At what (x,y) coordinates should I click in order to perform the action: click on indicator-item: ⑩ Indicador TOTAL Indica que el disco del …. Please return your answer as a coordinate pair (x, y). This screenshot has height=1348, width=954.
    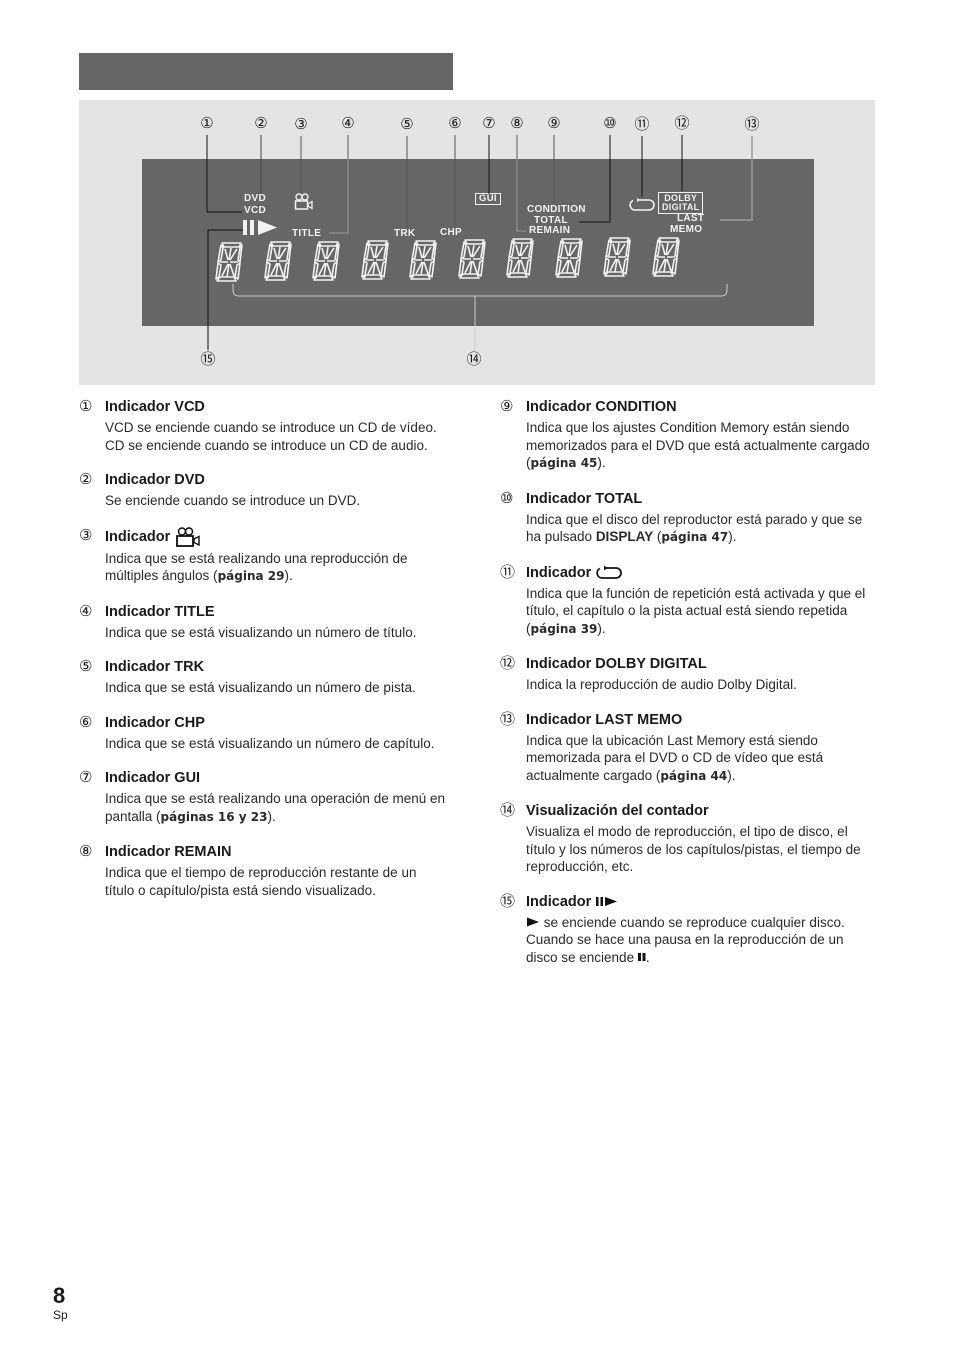
    Looking at the image, I should click on (685, 518).